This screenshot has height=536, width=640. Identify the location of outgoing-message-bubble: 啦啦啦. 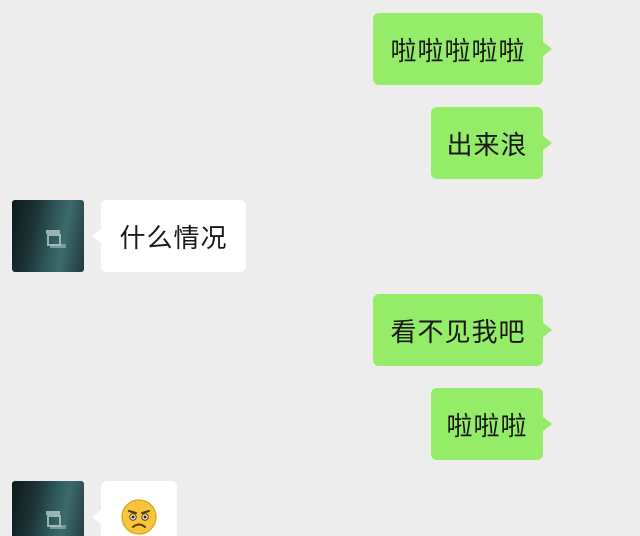
(491, 424).